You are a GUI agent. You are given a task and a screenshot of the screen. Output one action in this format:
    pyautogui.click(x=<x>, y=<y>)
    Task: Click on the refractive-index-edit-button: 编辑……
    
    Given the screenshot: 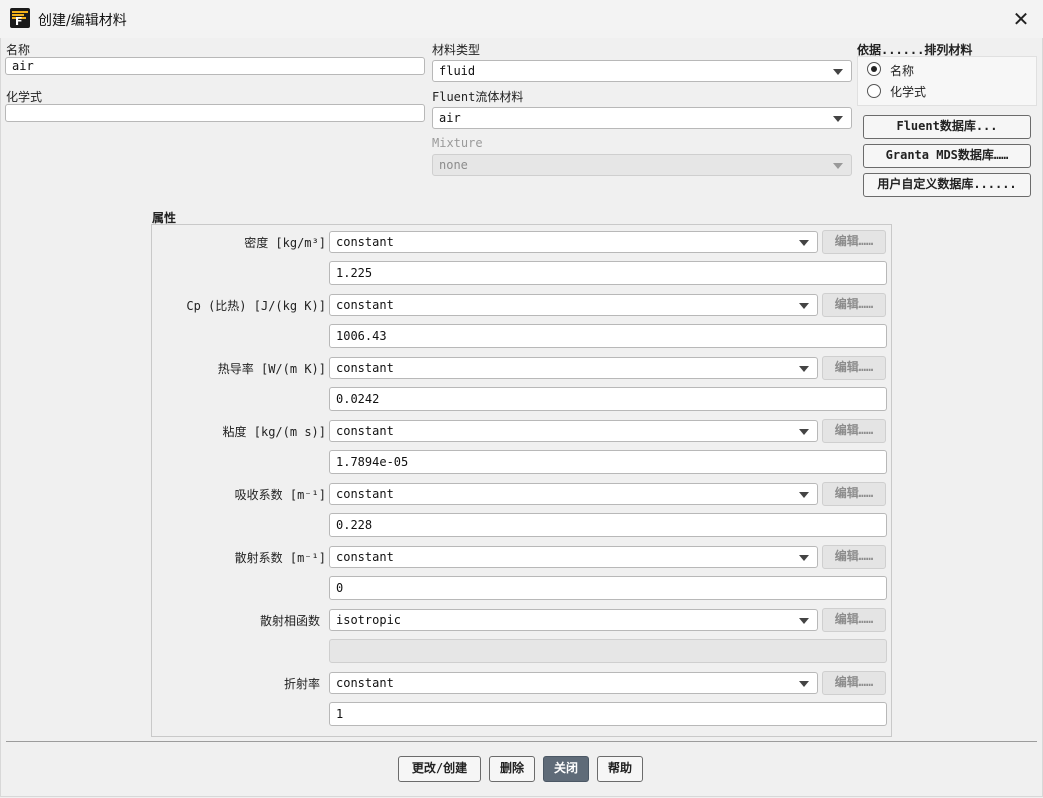 What is the action you would take?
    pyautogui.click(x=854, y=683)
    